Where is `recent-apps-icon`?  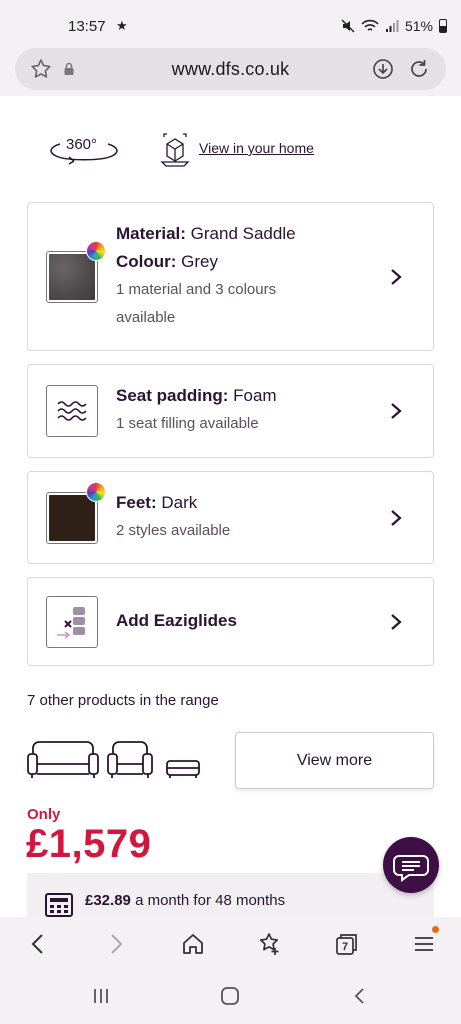
recent-apps-icon is located at coordinates (101, 996).